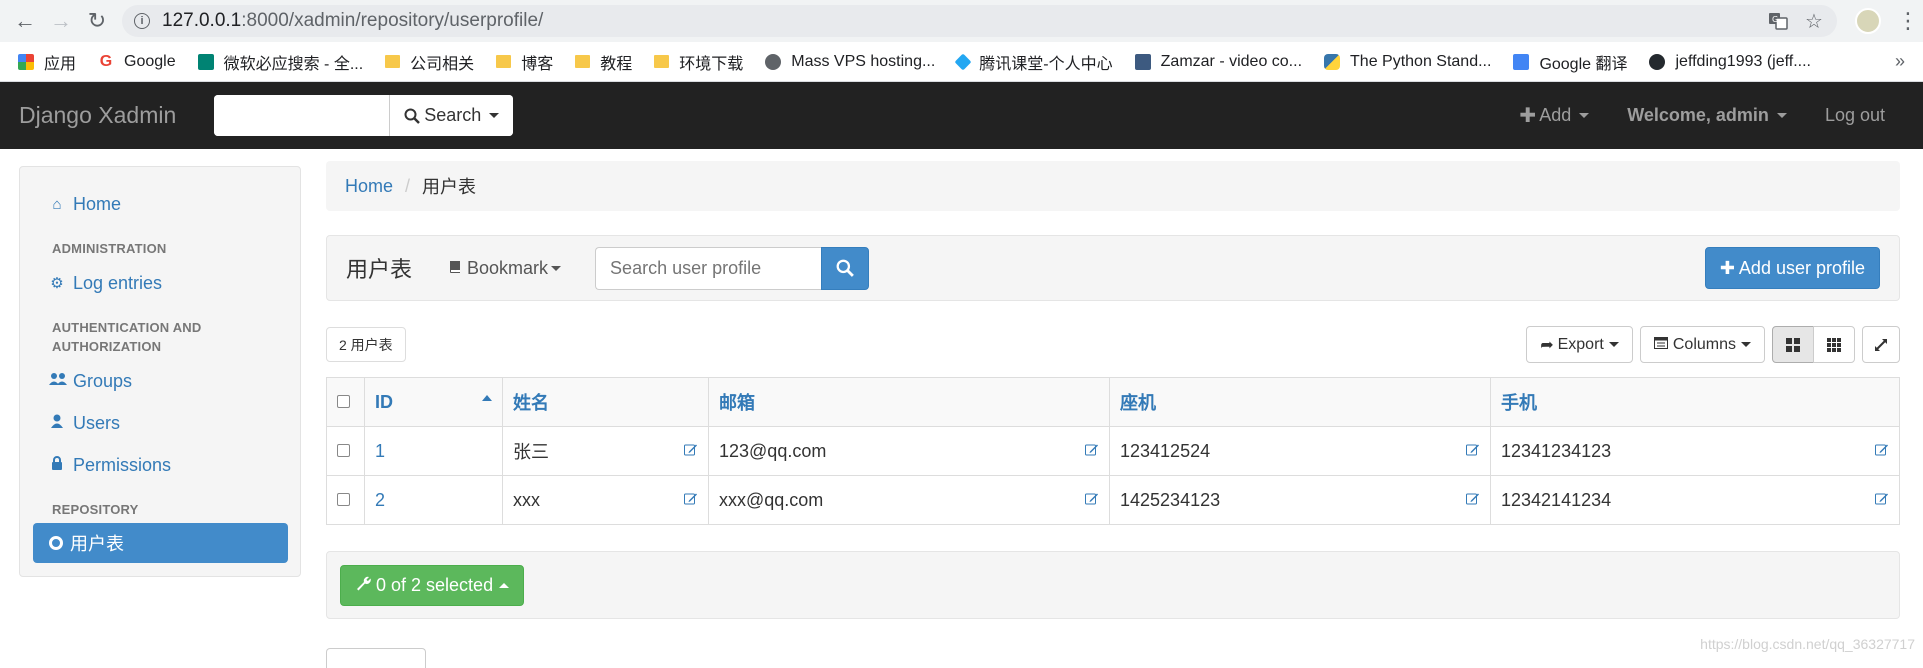 The height and width of the screenshot is (668, 1923). I want to click on sidebar-item-groups: Groups, so click(160, 381).